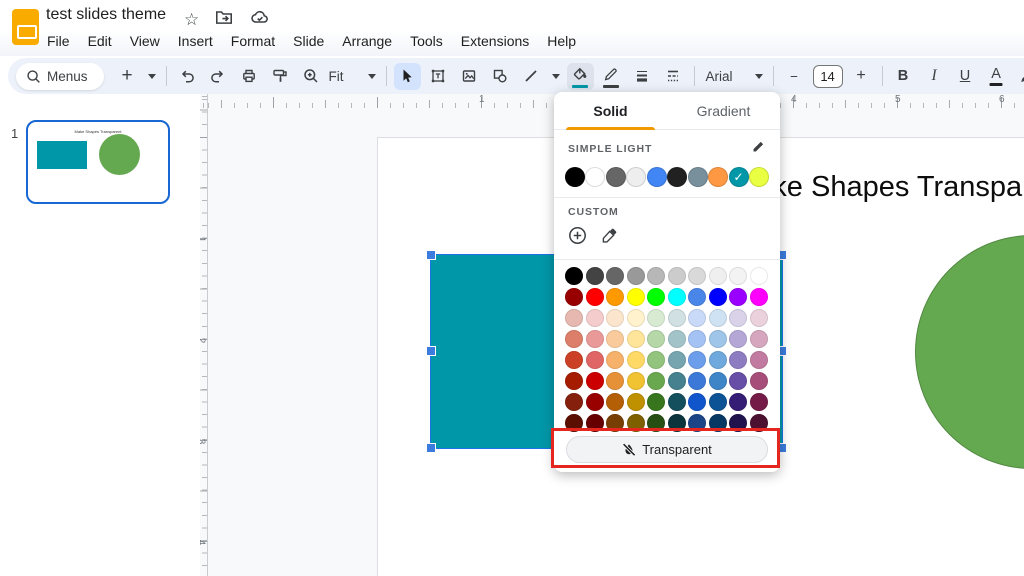 Image resolution: width=1024 pixels, height=576 pixels. Describe the element at coordinates (555, 76) in the screenshot. I see `line-dropdown-caret` at that location.